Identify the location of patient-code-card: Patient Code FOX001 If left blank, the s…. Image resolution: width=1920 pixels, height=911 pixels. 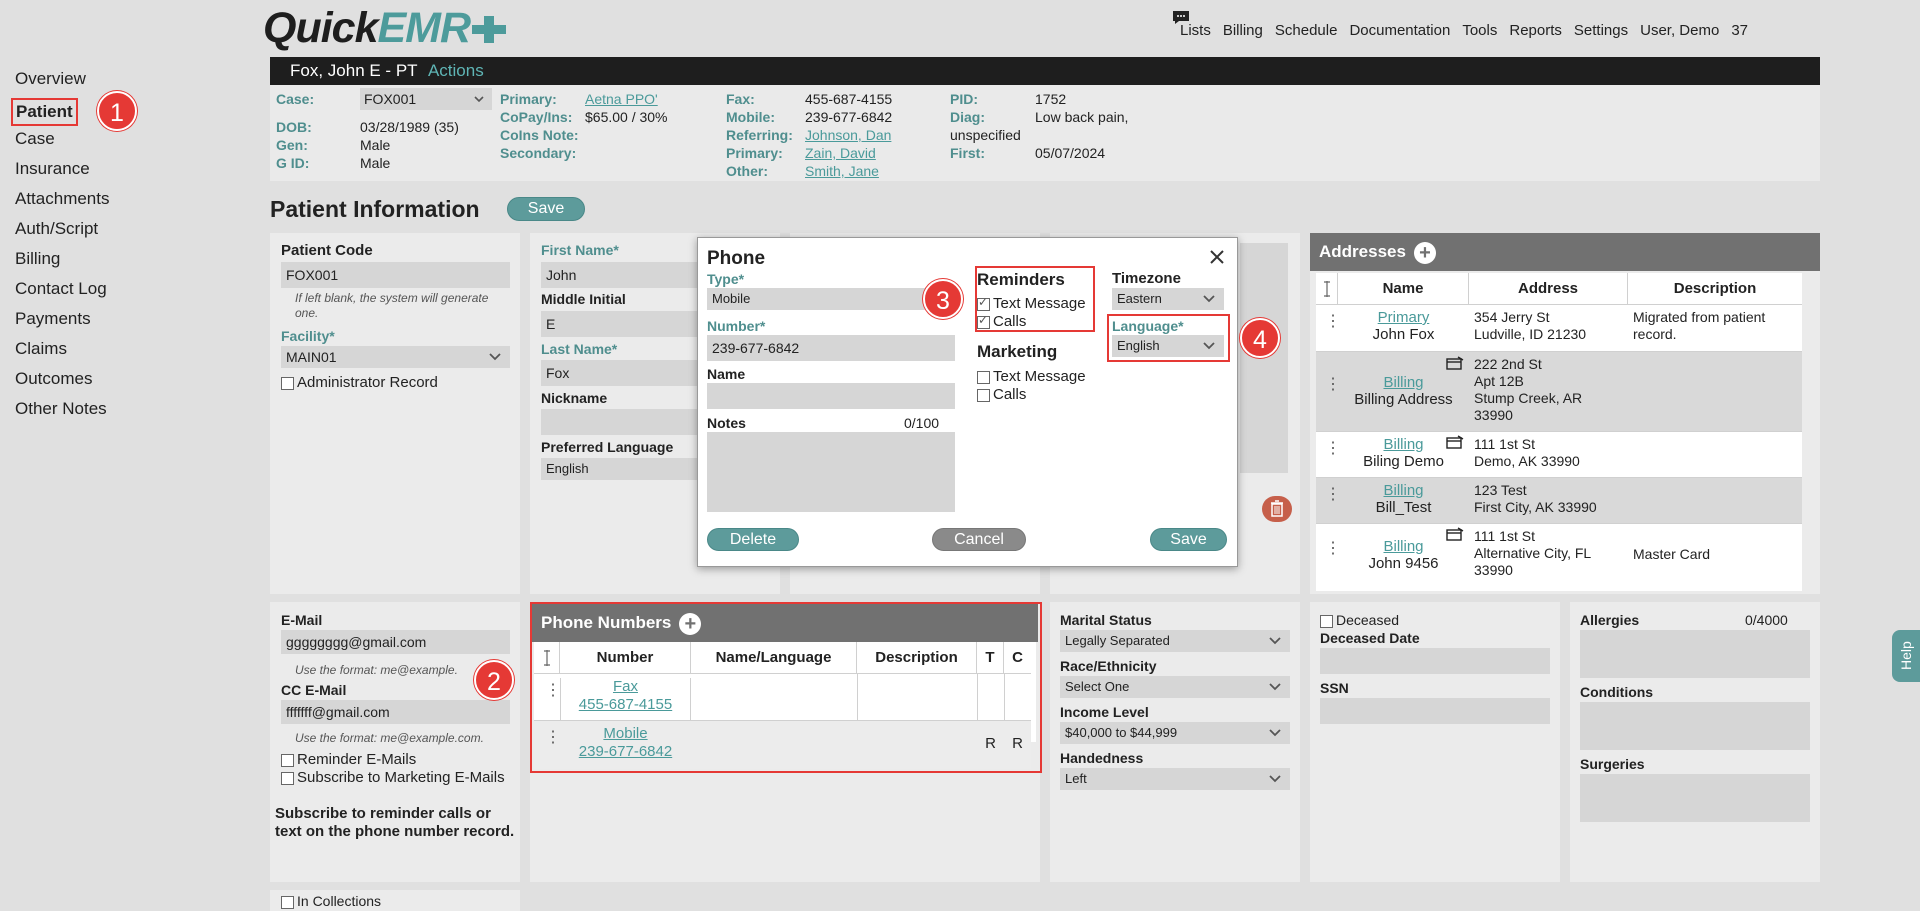
(395, 413).